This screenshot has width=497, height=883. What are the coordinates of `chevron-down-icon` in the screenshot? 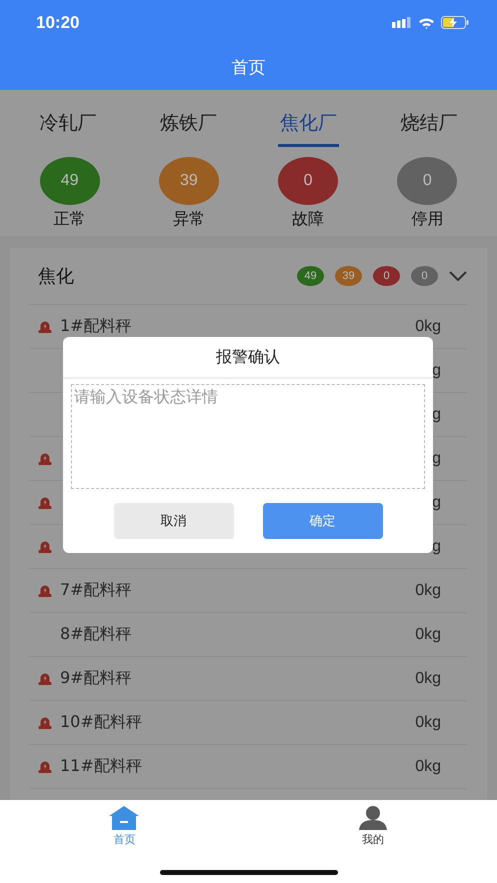 It's located at (458, 276).